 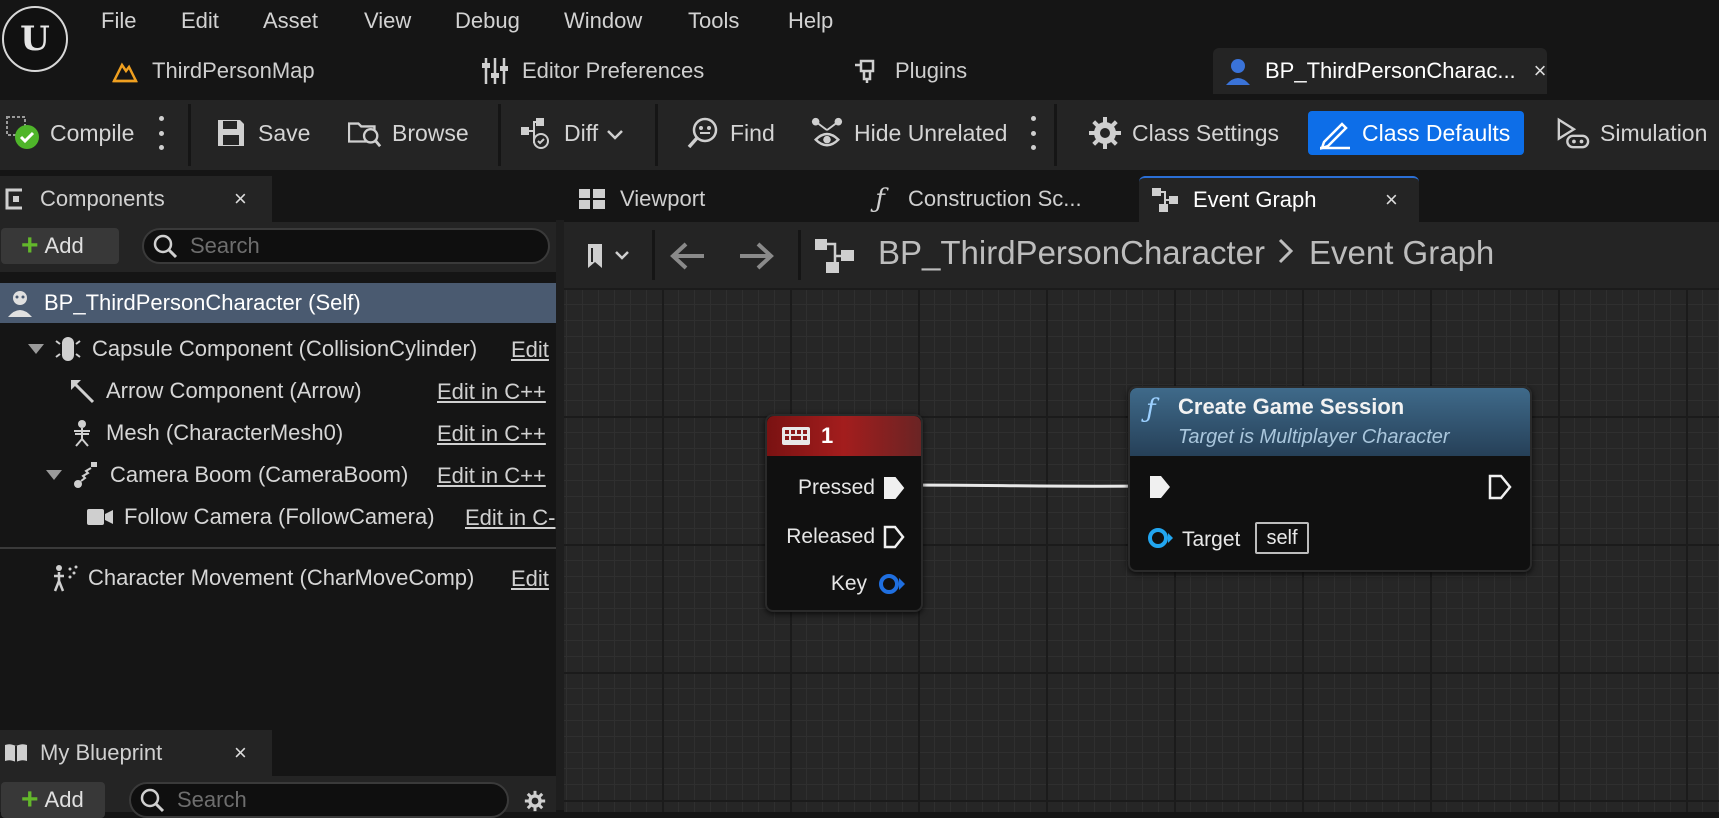 What do you see at coordinates (827, 435) in the screenshot?
I see `key-event-node-title: 1` at bounding box center [827, 435].